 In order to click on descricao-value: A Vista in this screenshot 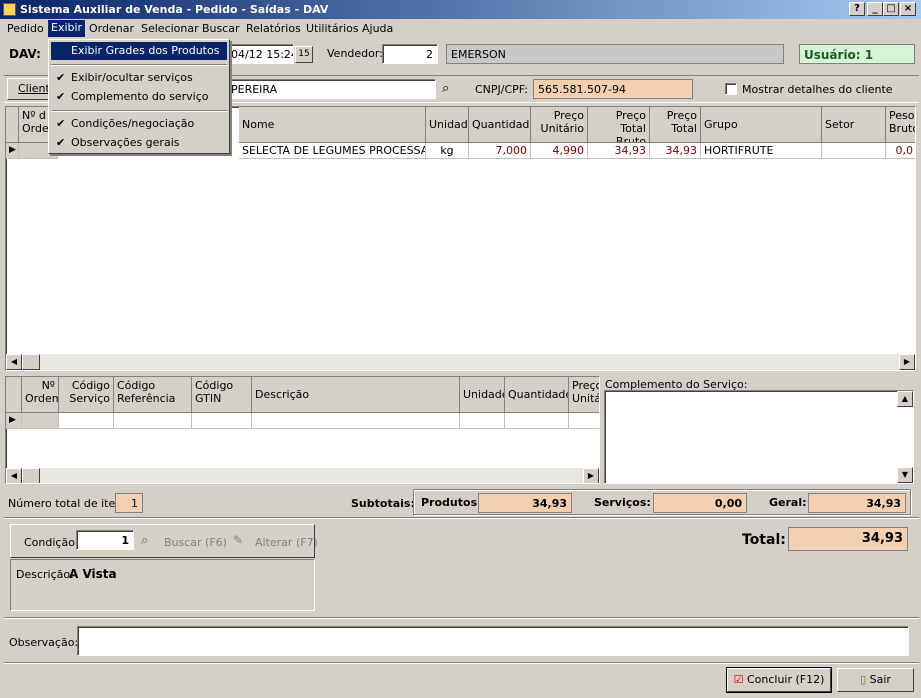, I will do `click(93, 574)`.